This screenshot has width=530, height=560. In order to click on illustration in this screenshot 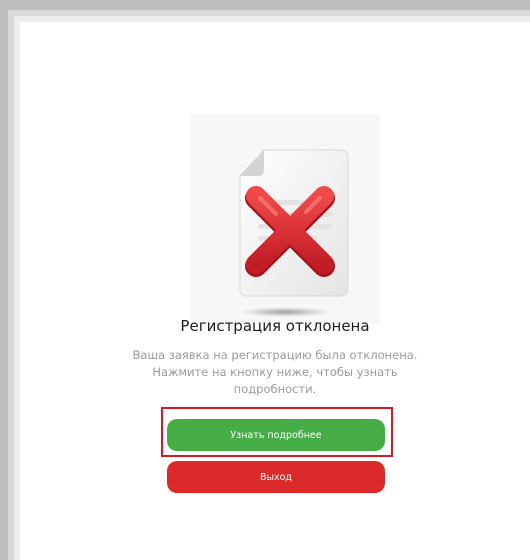, I will do `click(285, 219)`.